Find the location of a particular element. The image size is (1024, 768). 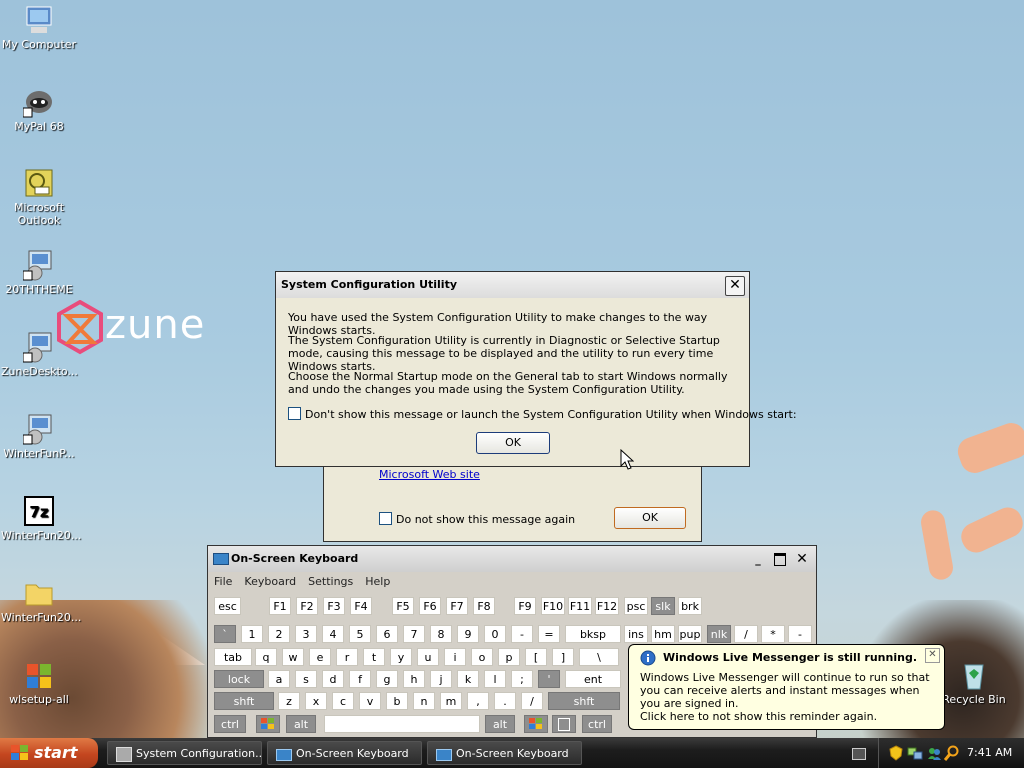

key-c: c is located at coordinates (343, 701).